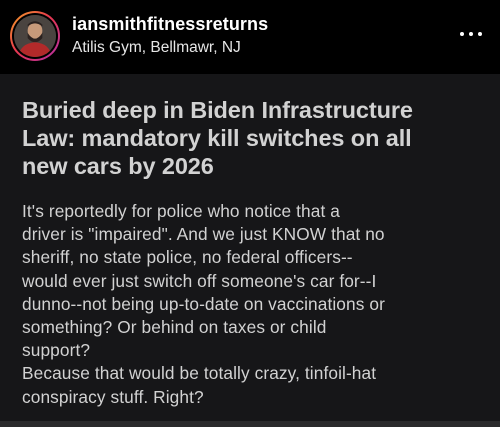 This screenshot has width=500, height=427. What do you see at coordinates (156, 48) in the screenshot?
I see `location-link: Atilis Gym, Bellmawr, NJ` at bounding box center [156, 48].